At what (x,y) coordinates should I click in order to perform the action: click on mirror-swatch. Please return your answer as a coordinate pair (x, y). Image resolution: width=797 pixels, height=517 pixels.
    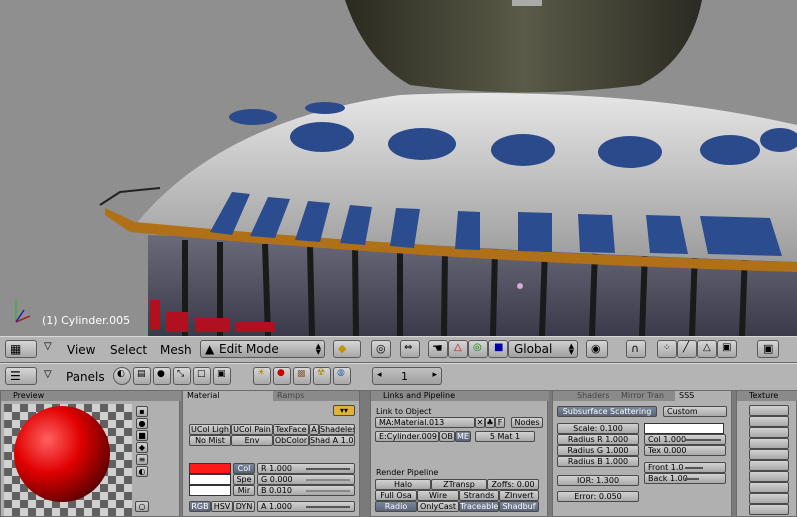
    Looking at the image, I should click on (210, 490).